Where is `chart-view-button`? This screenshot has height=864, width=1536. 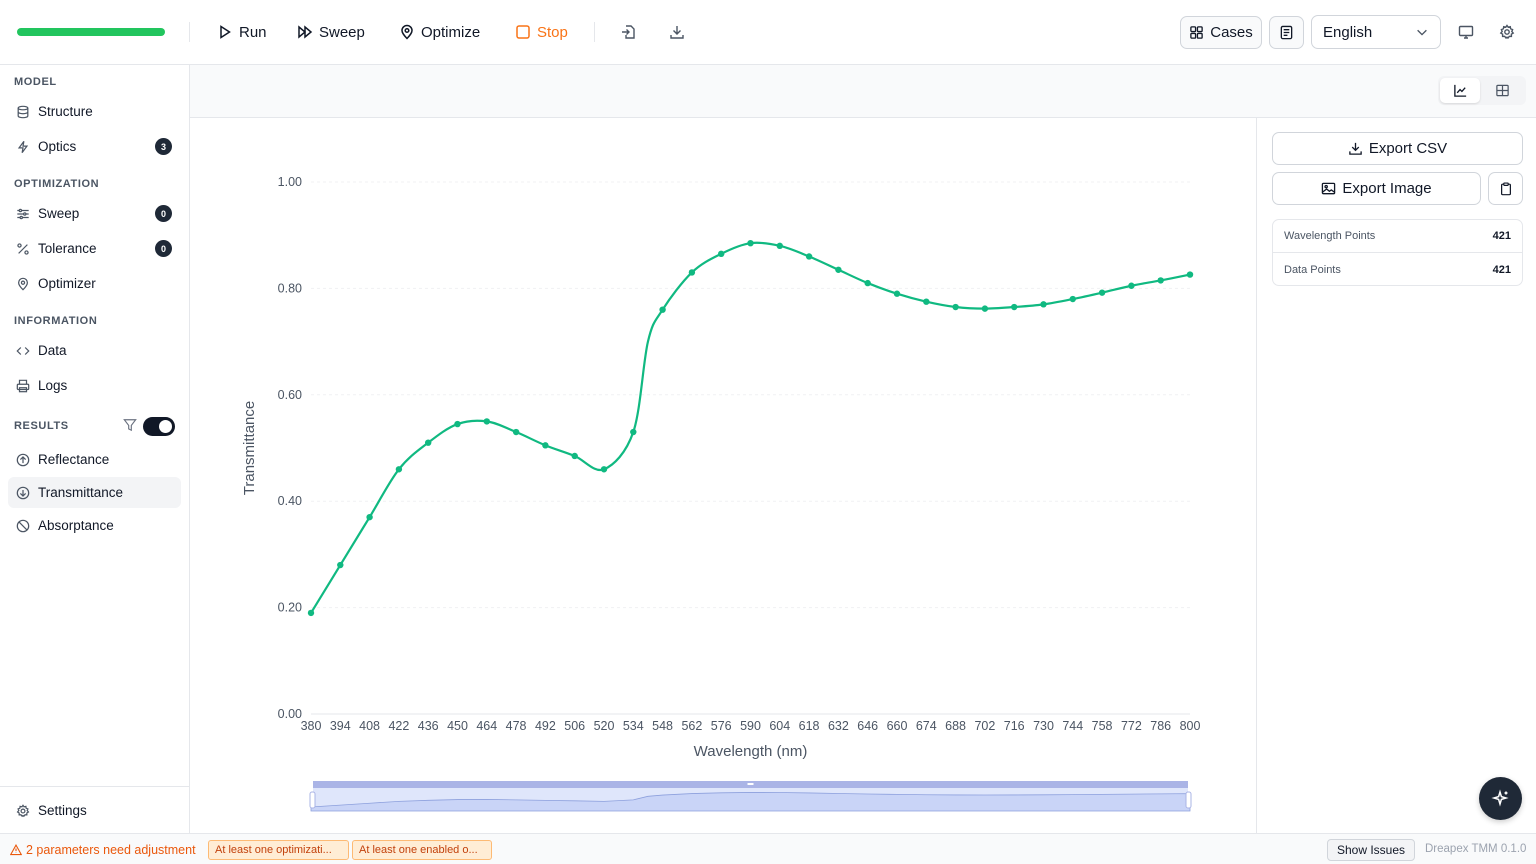 chart-view-button is located at coordinates (1460, 90).